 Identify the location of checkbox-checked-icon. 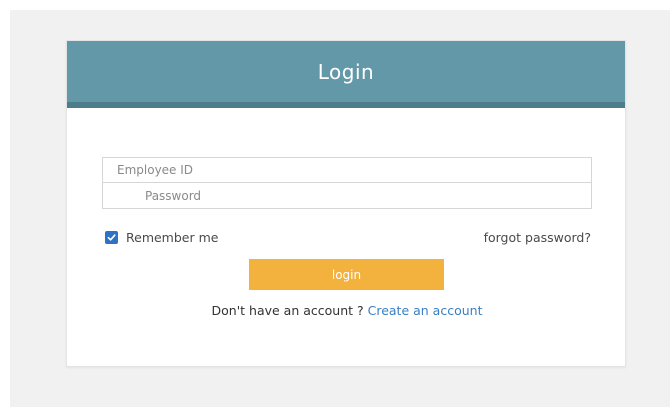
(111, 237).